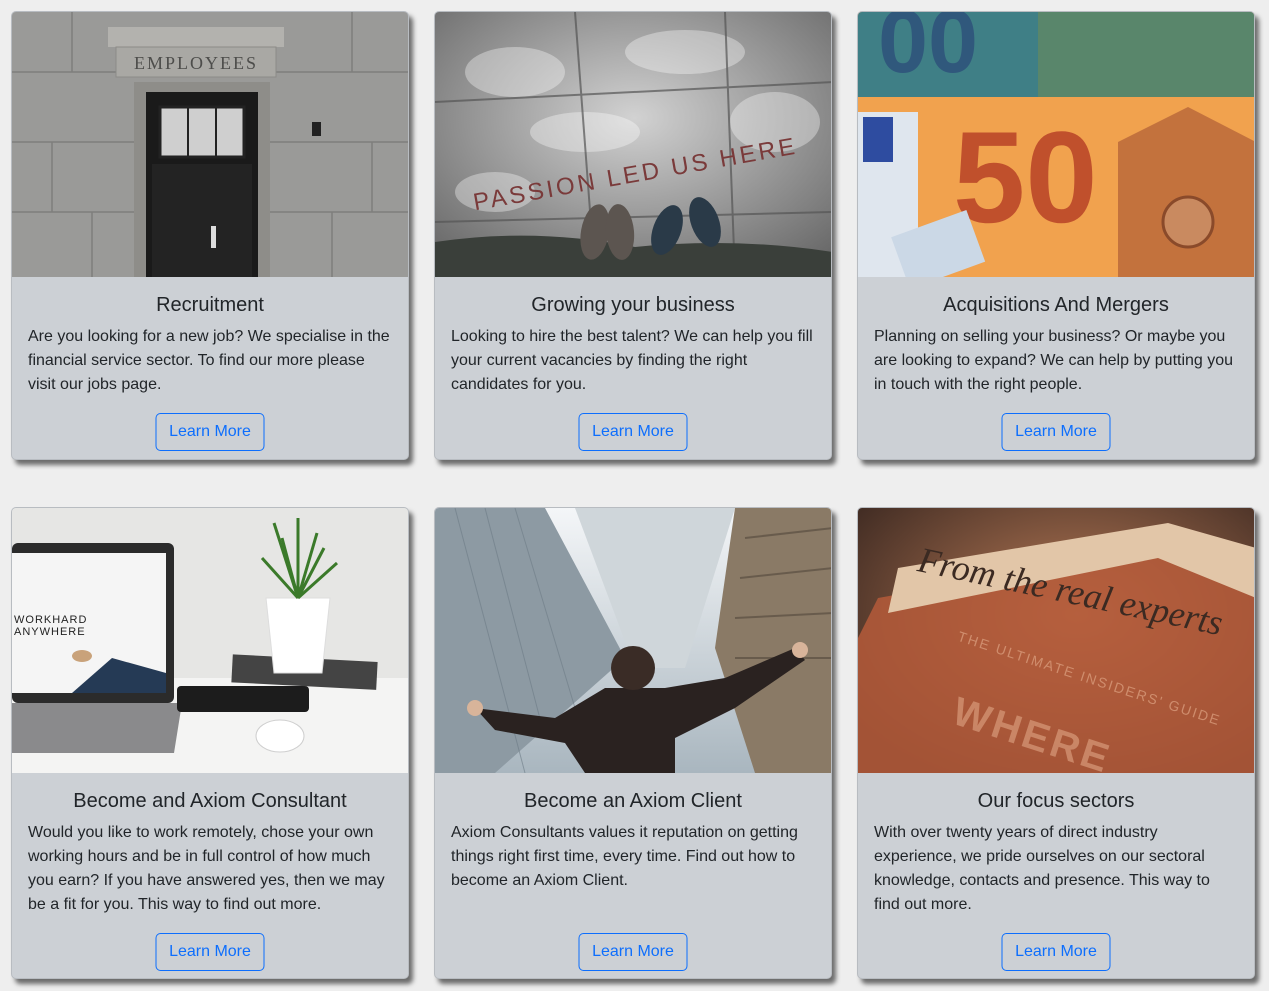  I want to click on card-title: Growing your business, so click(633, 305).